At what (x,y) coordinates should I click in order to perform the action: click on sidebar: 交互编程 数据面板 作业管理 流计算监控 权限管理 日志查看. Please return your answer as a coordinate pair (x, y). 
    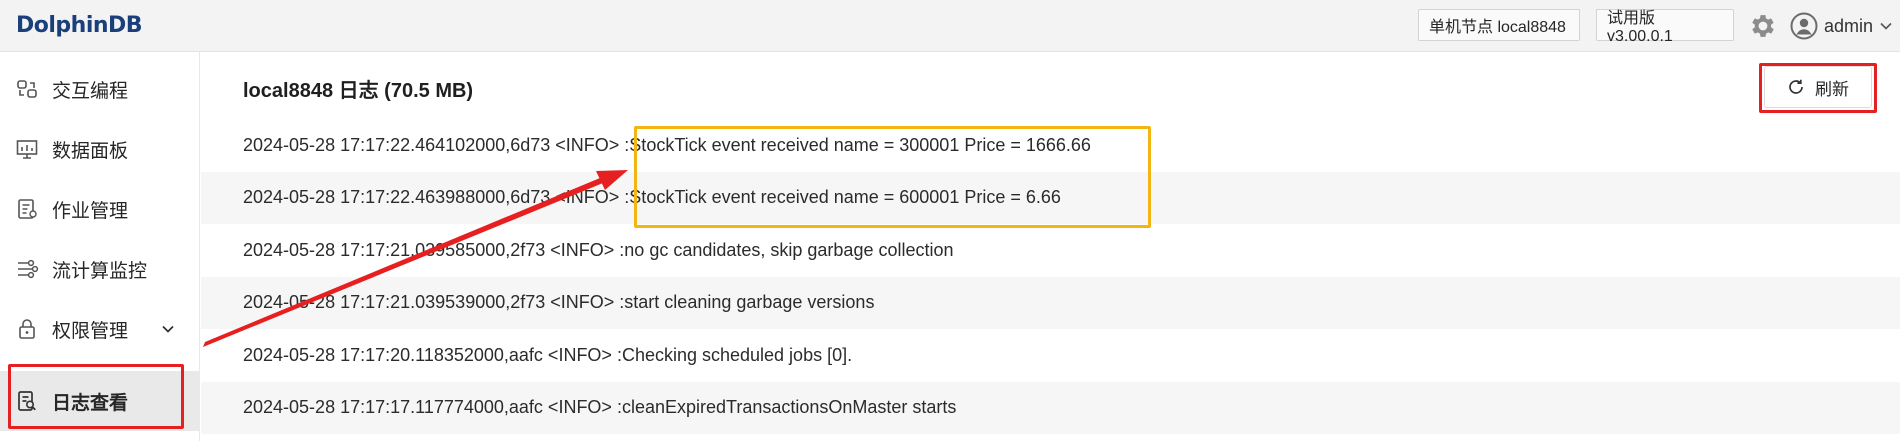
    Looking at the image, I should click on (100, 246).